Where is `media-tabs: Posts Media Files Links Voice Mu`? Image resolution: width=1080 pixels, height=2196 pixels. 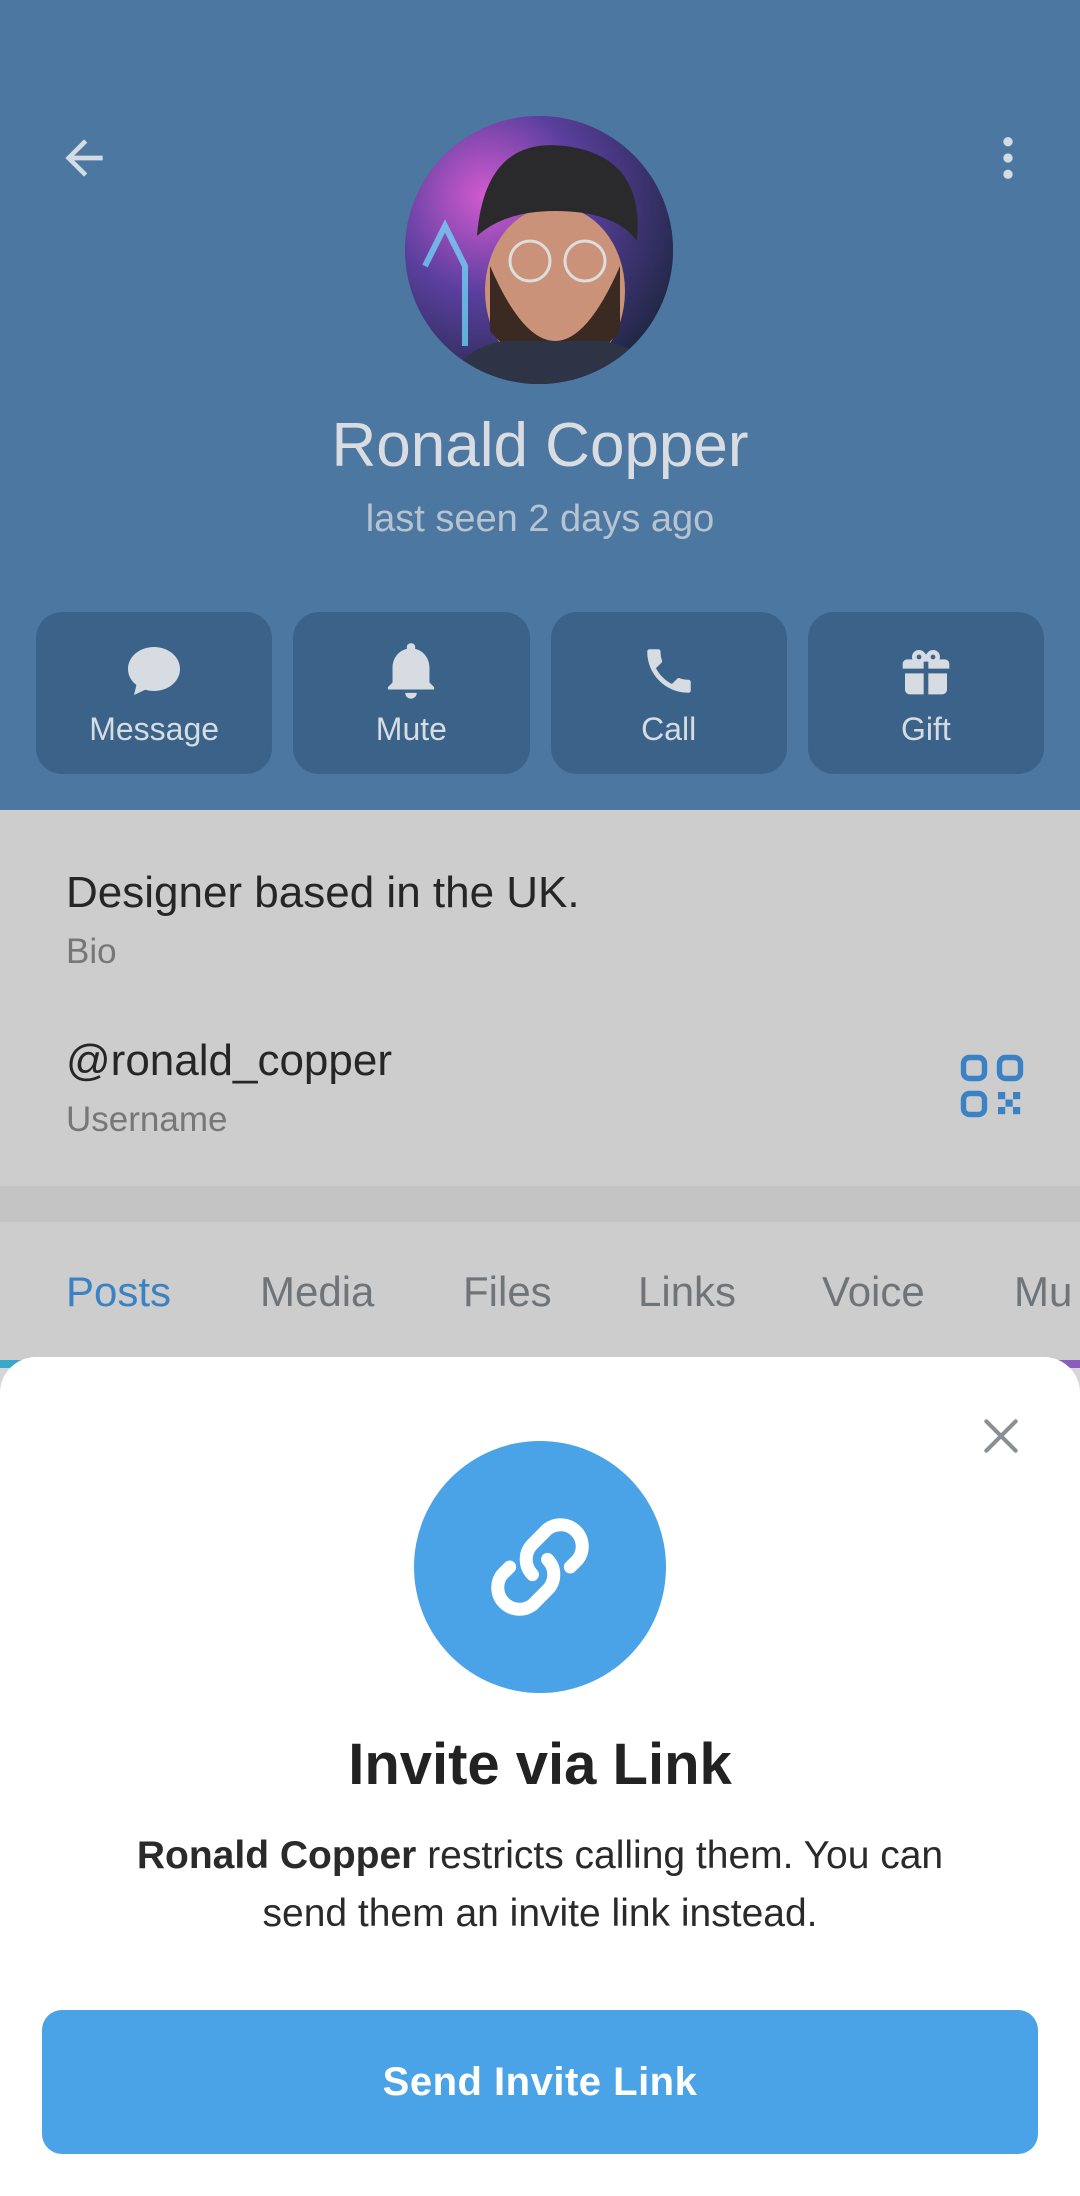
media-tabs: Posts Media Files Links Voice Mu is located at coordinates (540, 1294).